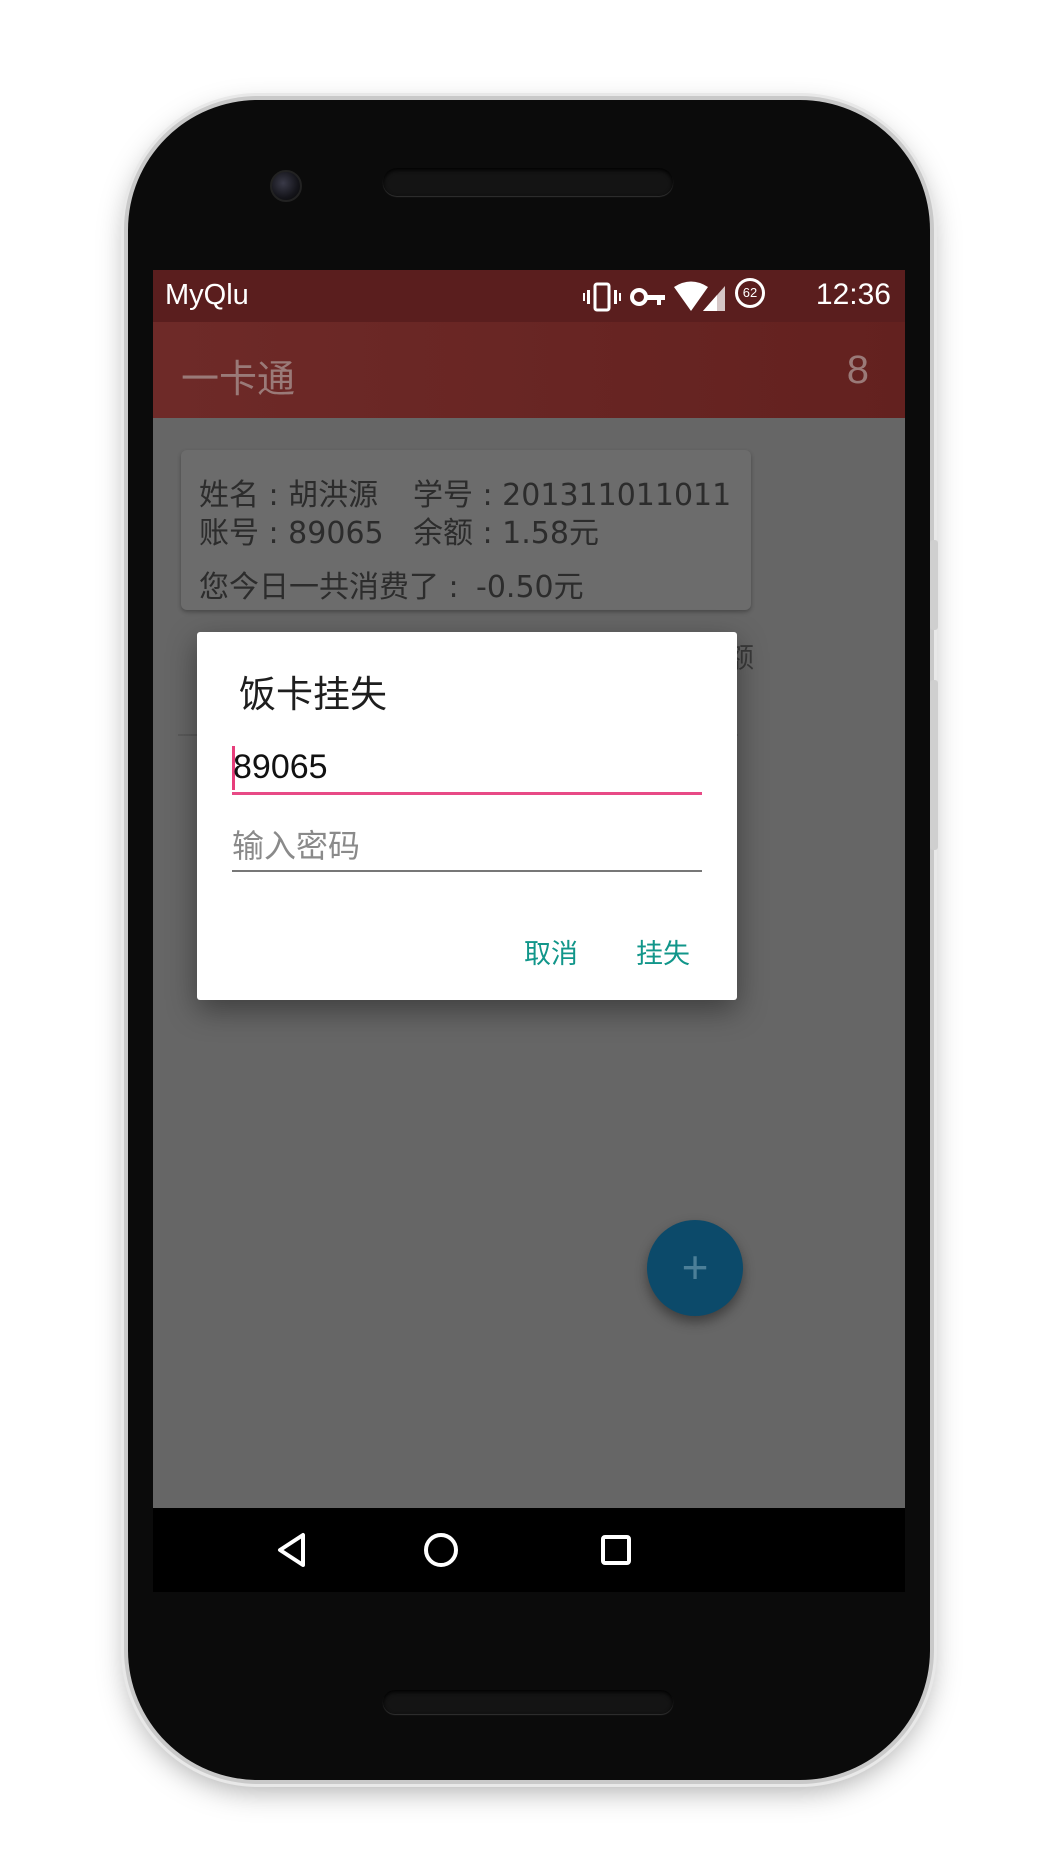 This screenshot has height=1875, width=1055. Describe the element at coordinates (506, 533) in the screenshot. I see `balance-label: 余额 : 1.58元` at that location.